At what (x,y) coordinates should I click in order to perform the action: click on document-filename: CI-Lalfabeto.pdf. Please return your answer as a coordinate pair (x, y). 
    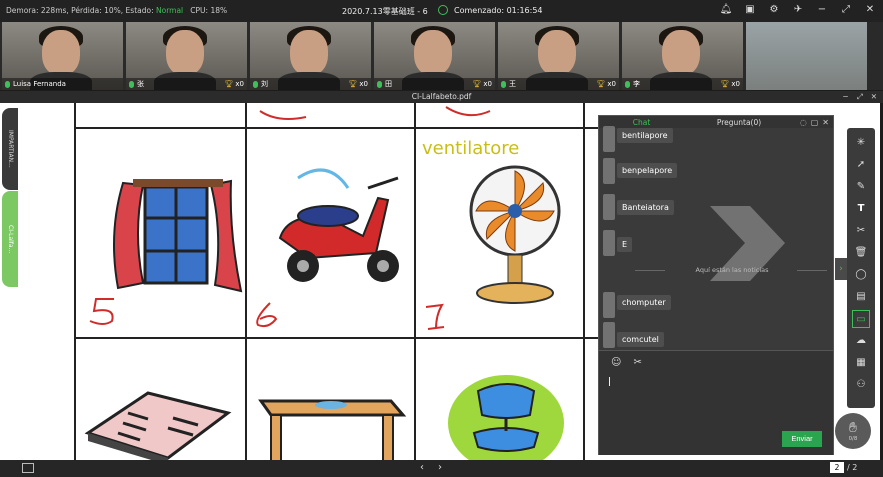
    Looking at the image, I should click on (441, 96).